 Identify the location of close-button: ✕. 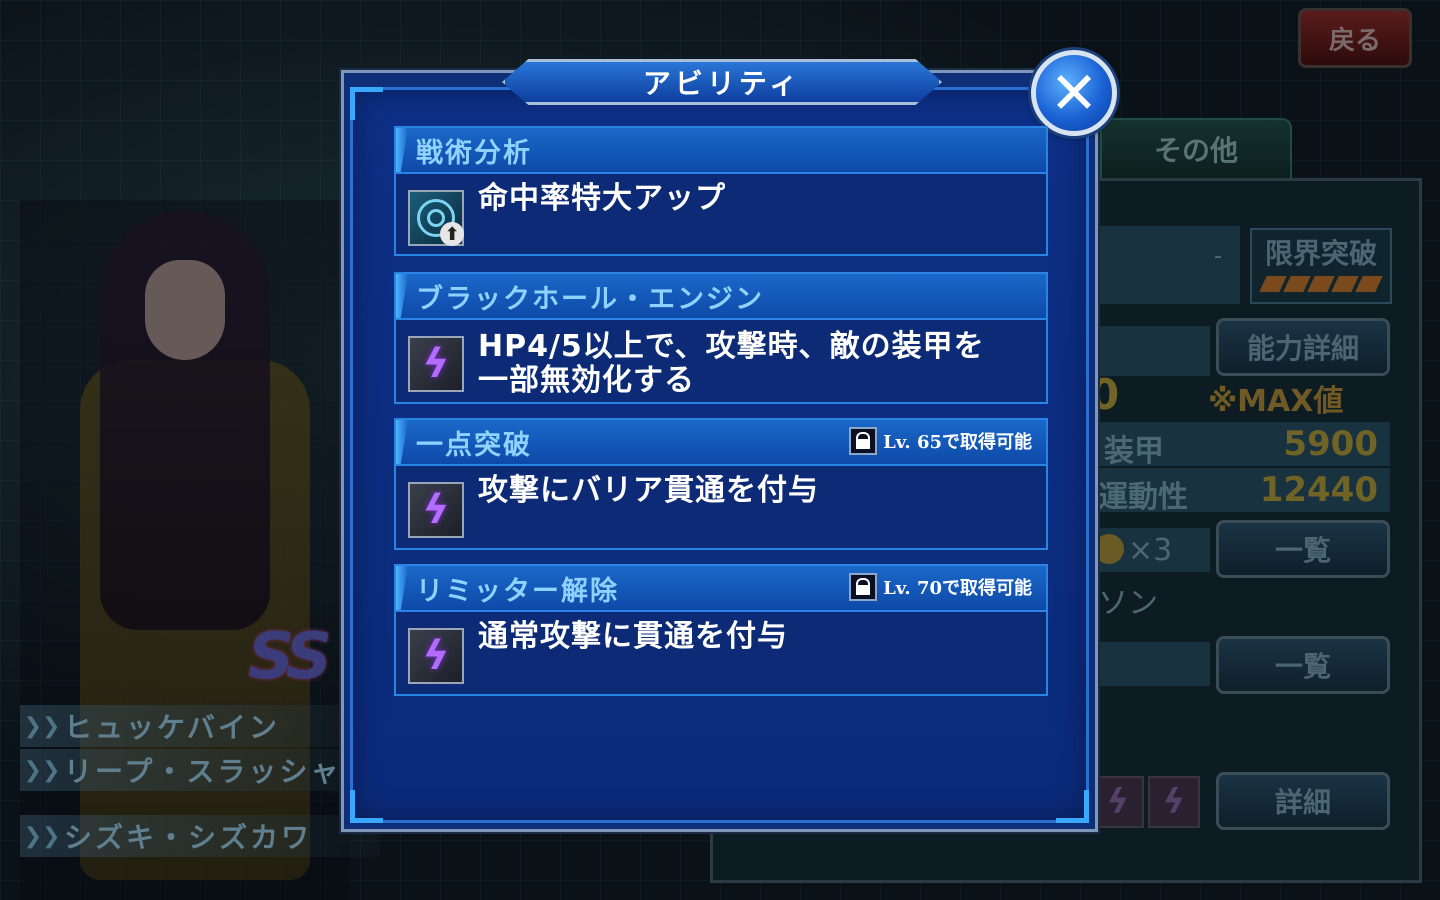
(1074, 93).